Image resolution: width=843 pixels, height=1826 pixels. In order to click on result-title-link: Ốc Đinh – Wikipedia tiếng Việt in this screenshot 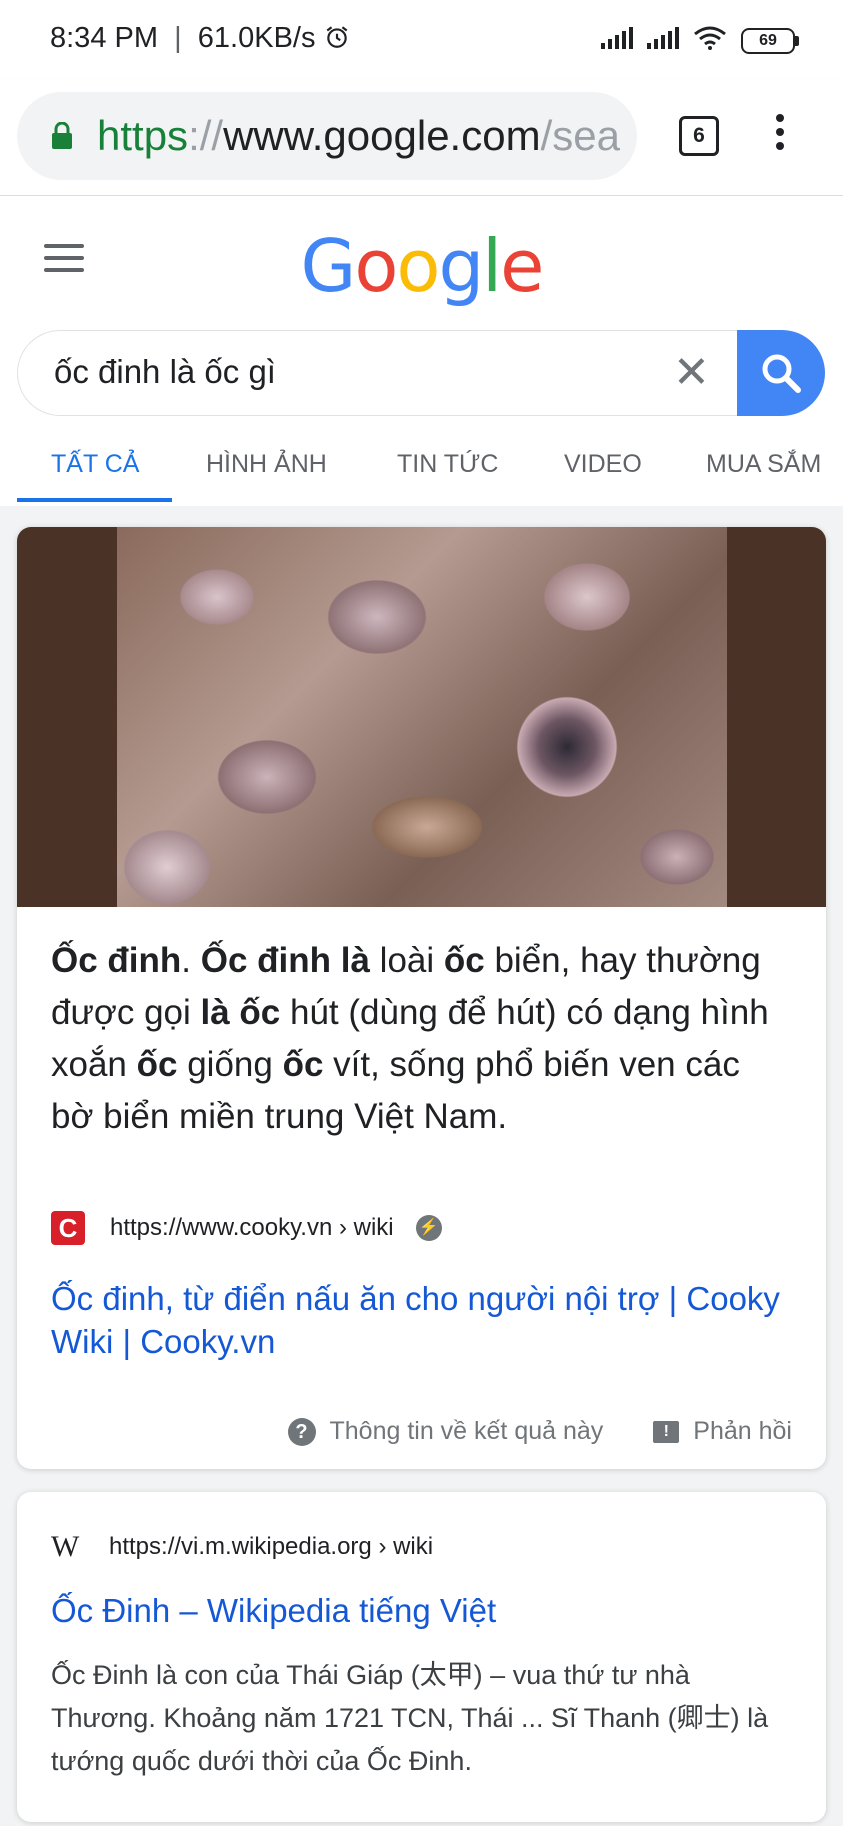, I will do `click(273, 1611)`.